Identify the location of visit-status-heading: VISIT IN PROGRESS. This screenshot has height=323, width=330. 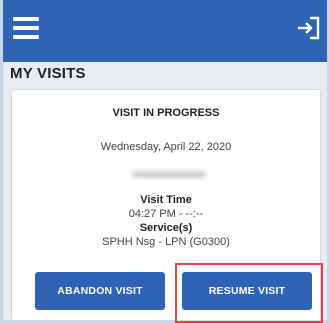
(166, 113).